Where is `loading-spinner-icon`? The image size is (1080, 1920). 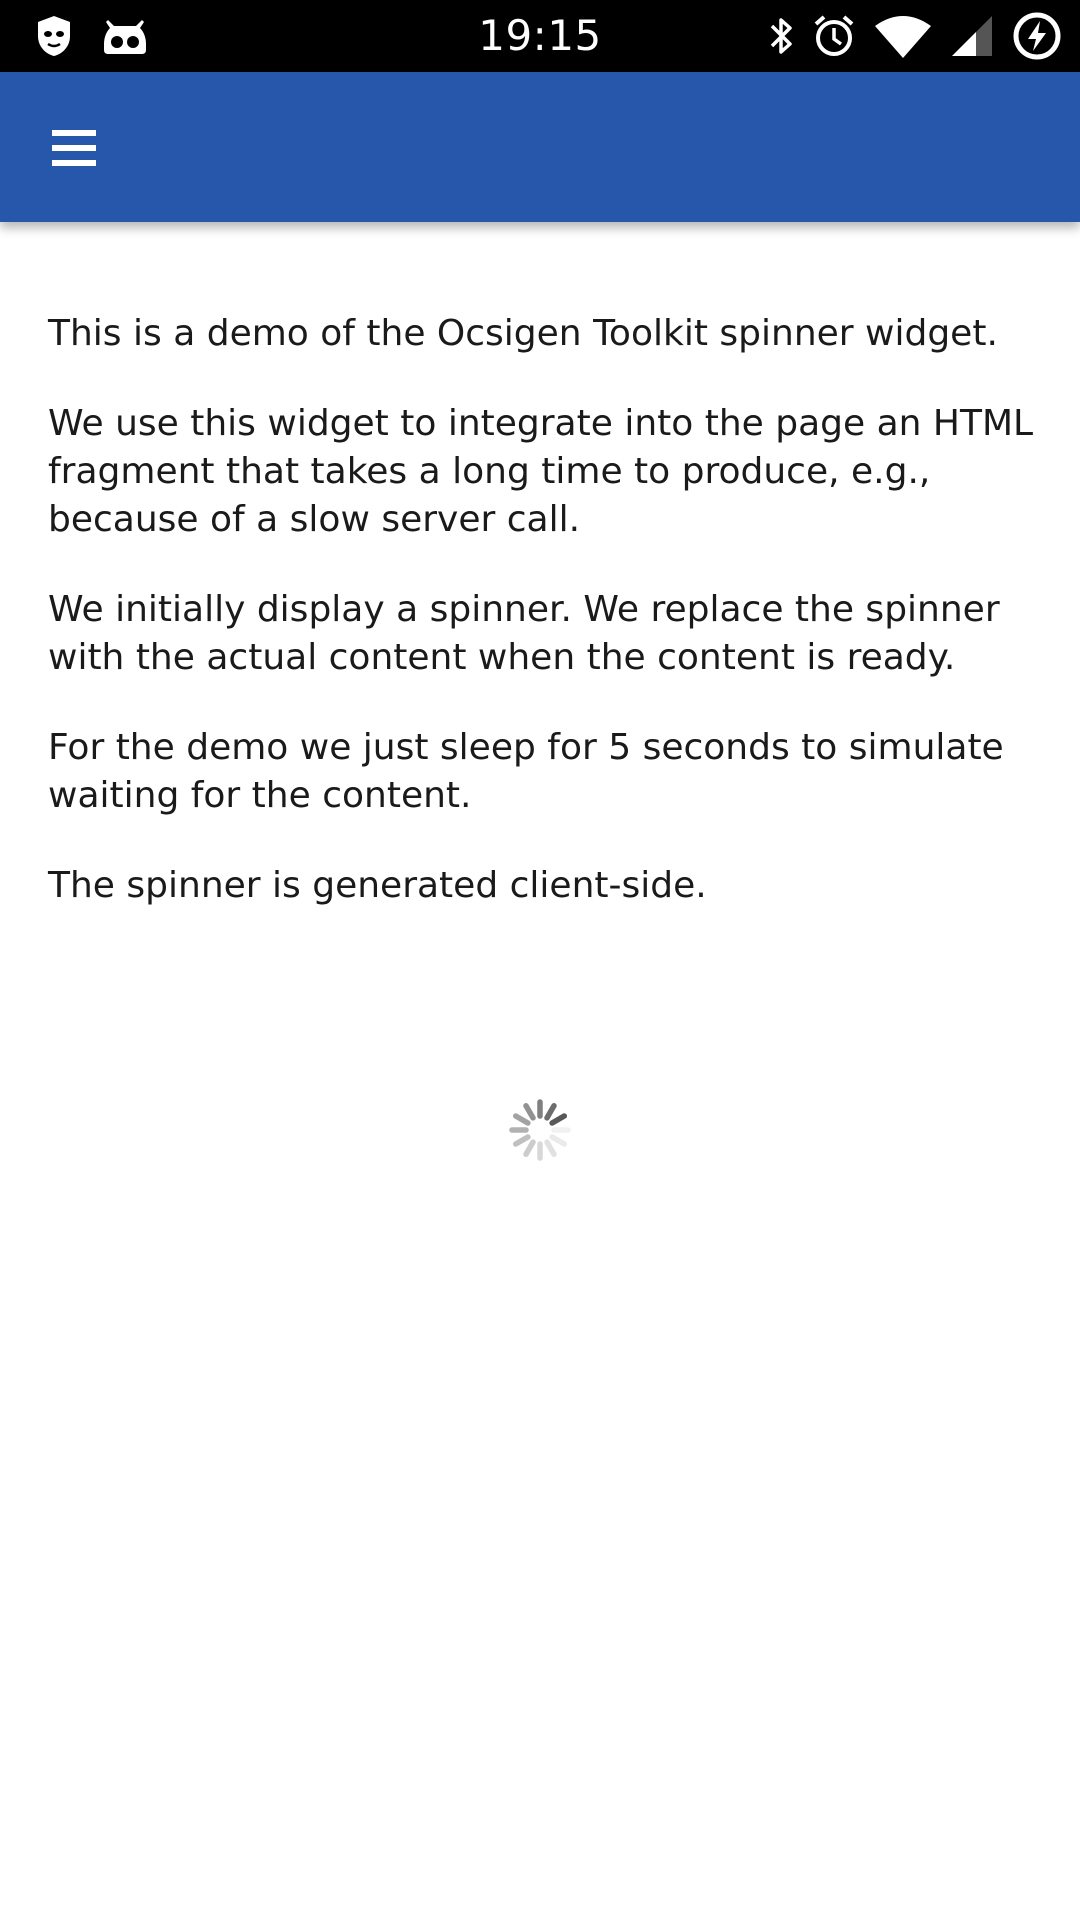
loading-spinner-icon is located at coordinates (540, 1130).